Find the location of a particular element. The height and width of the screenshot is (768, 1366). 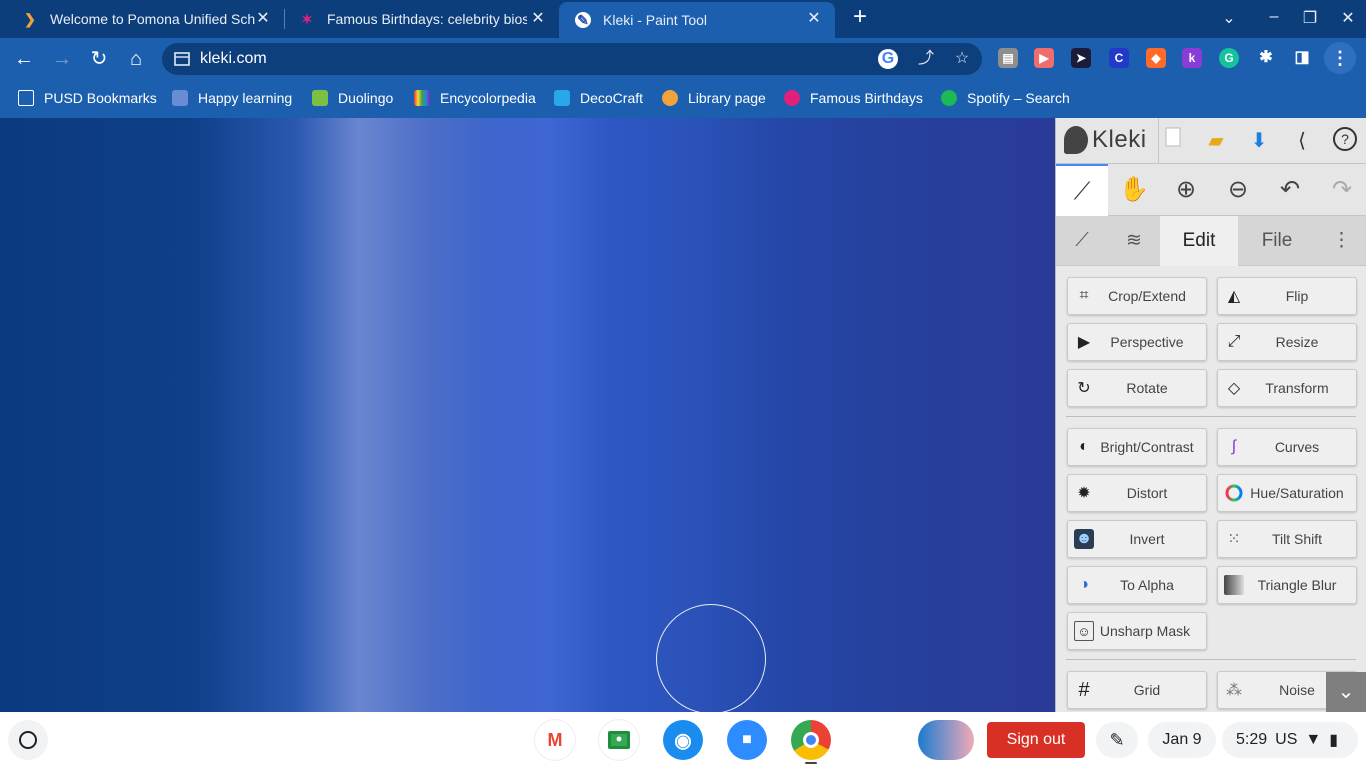

decocraft-icon is located at coordinates (562, 98).